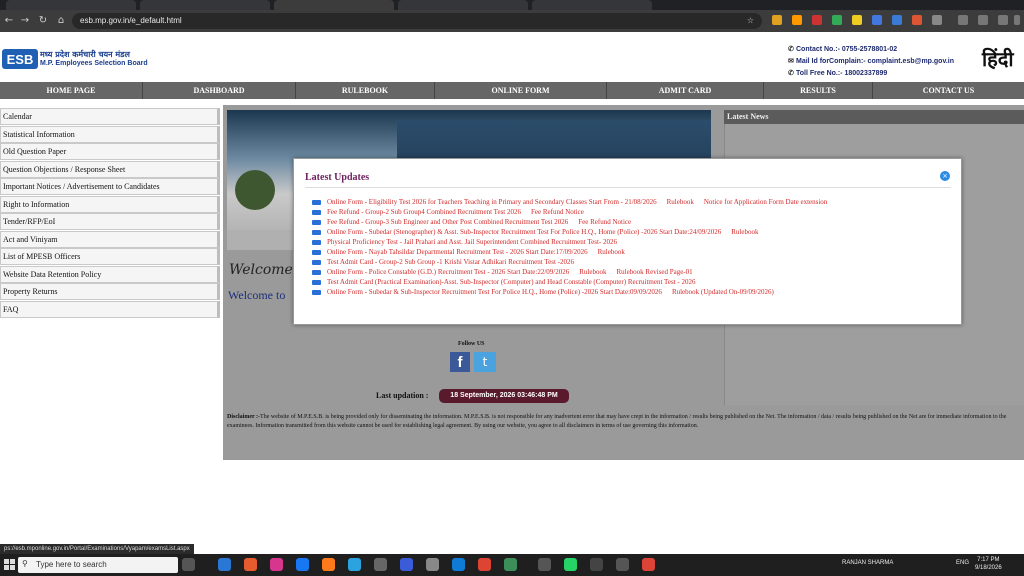  Describe the element at coordinates (654, 272) in the screenshot. I see `update-sub-link: Rulebook Revised Page-01` at that location.